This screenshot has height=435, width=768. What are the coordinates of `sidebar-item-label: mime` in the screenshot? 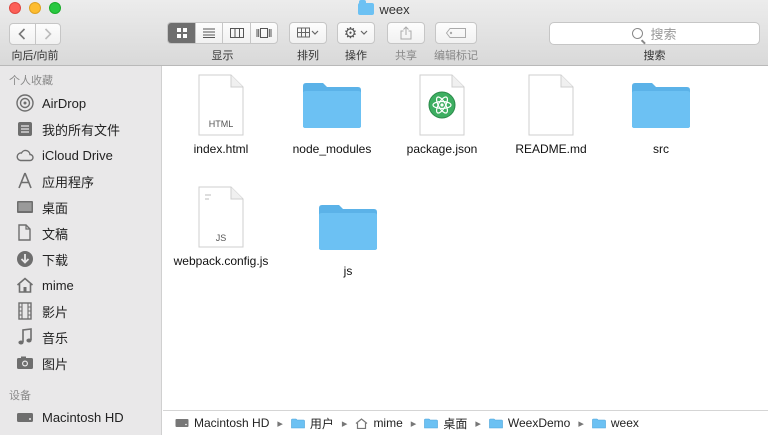 It's located at (58, 285).